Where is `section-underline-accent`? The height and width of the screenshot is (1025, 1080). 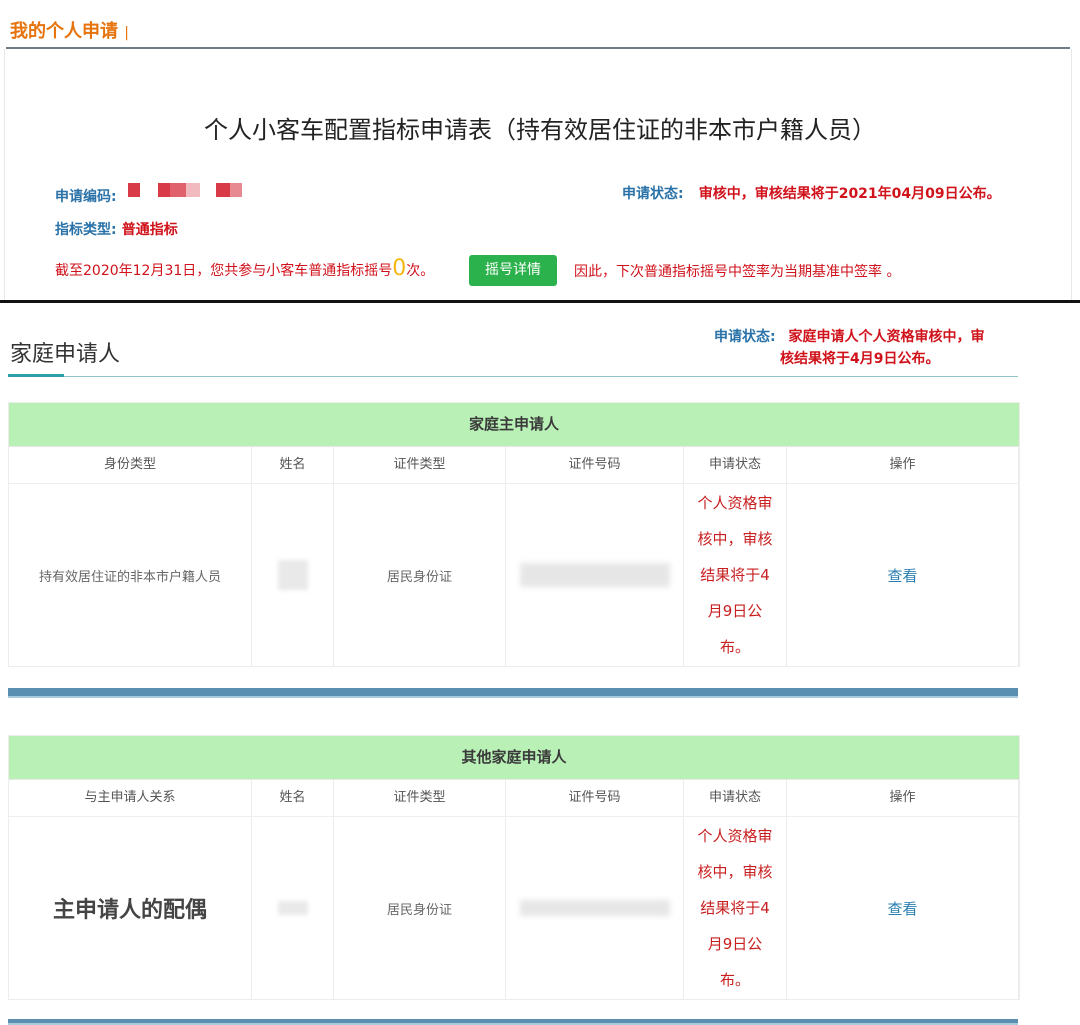
section-underline-accent is located at coordinates (36, 375).